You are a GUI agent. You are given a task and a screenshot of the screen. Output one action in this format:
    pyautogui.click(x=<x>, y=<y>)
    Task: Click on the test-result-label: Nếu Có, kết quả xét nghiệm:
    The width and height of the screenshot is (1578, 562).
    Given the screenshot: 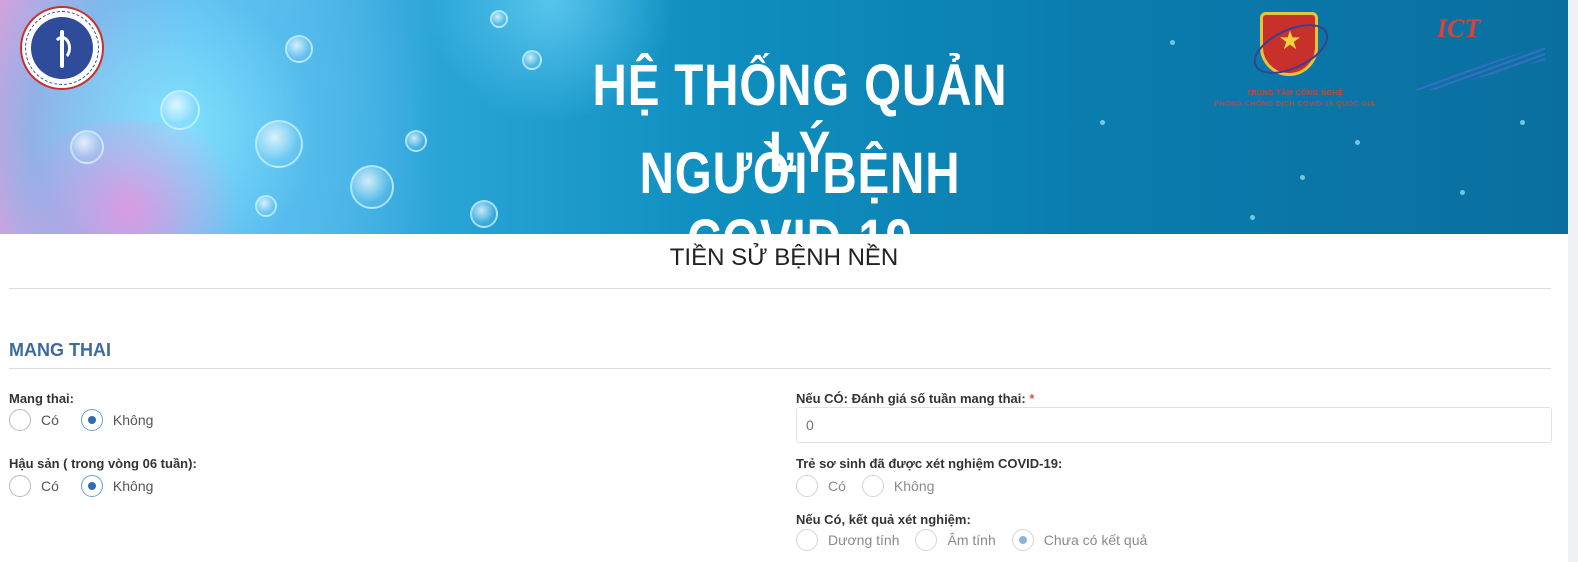 What is the action you would take?
    pyautogui.click(x=883, y=519)
    